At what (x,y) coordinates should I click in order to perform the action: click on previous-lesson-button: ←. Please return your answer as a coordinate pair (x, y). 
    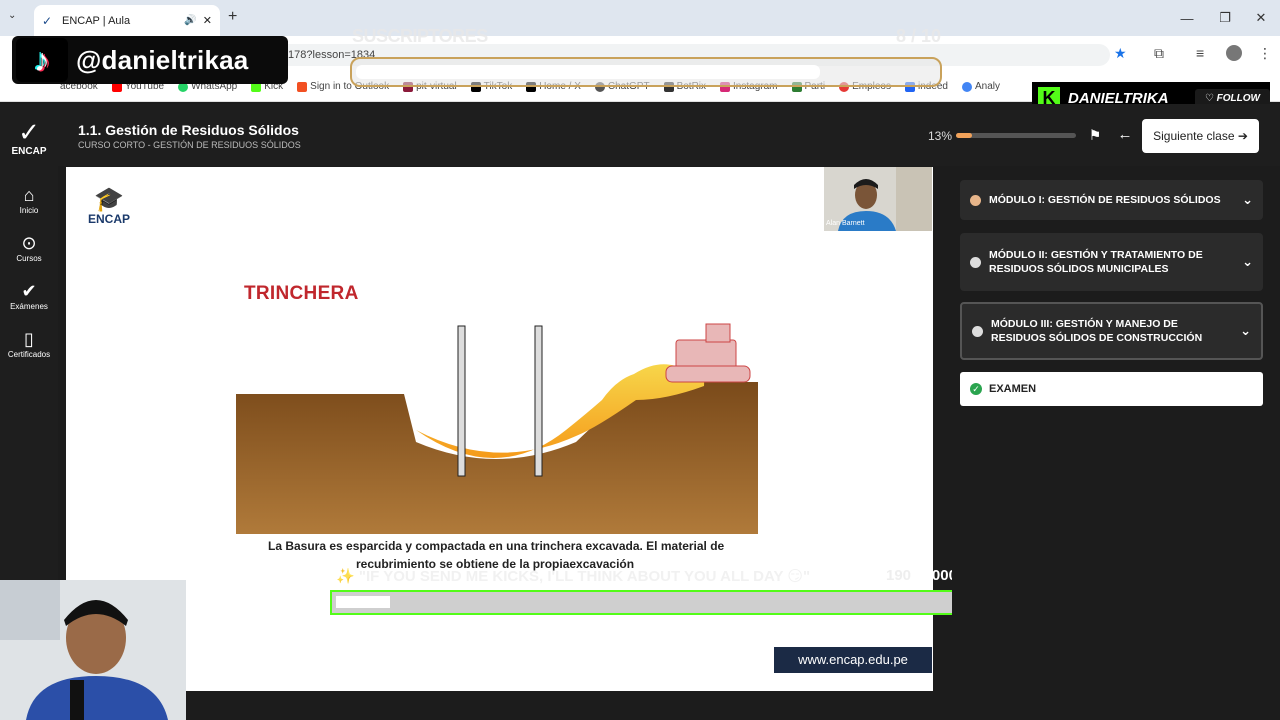
    Looking at the image, I should click on (1125, 135).